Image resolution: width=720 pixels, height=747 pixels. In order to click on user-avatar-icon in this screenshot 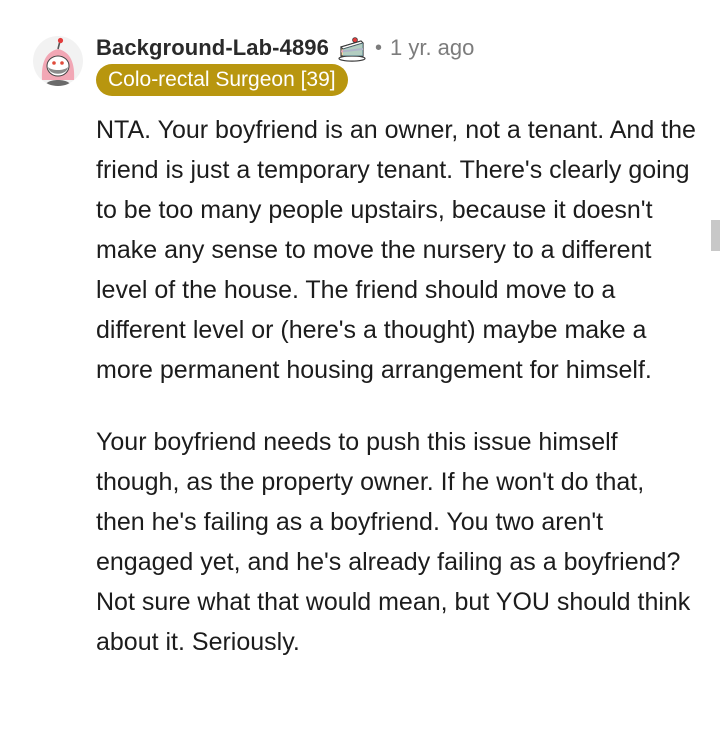, I will do `click(58, 61)`.